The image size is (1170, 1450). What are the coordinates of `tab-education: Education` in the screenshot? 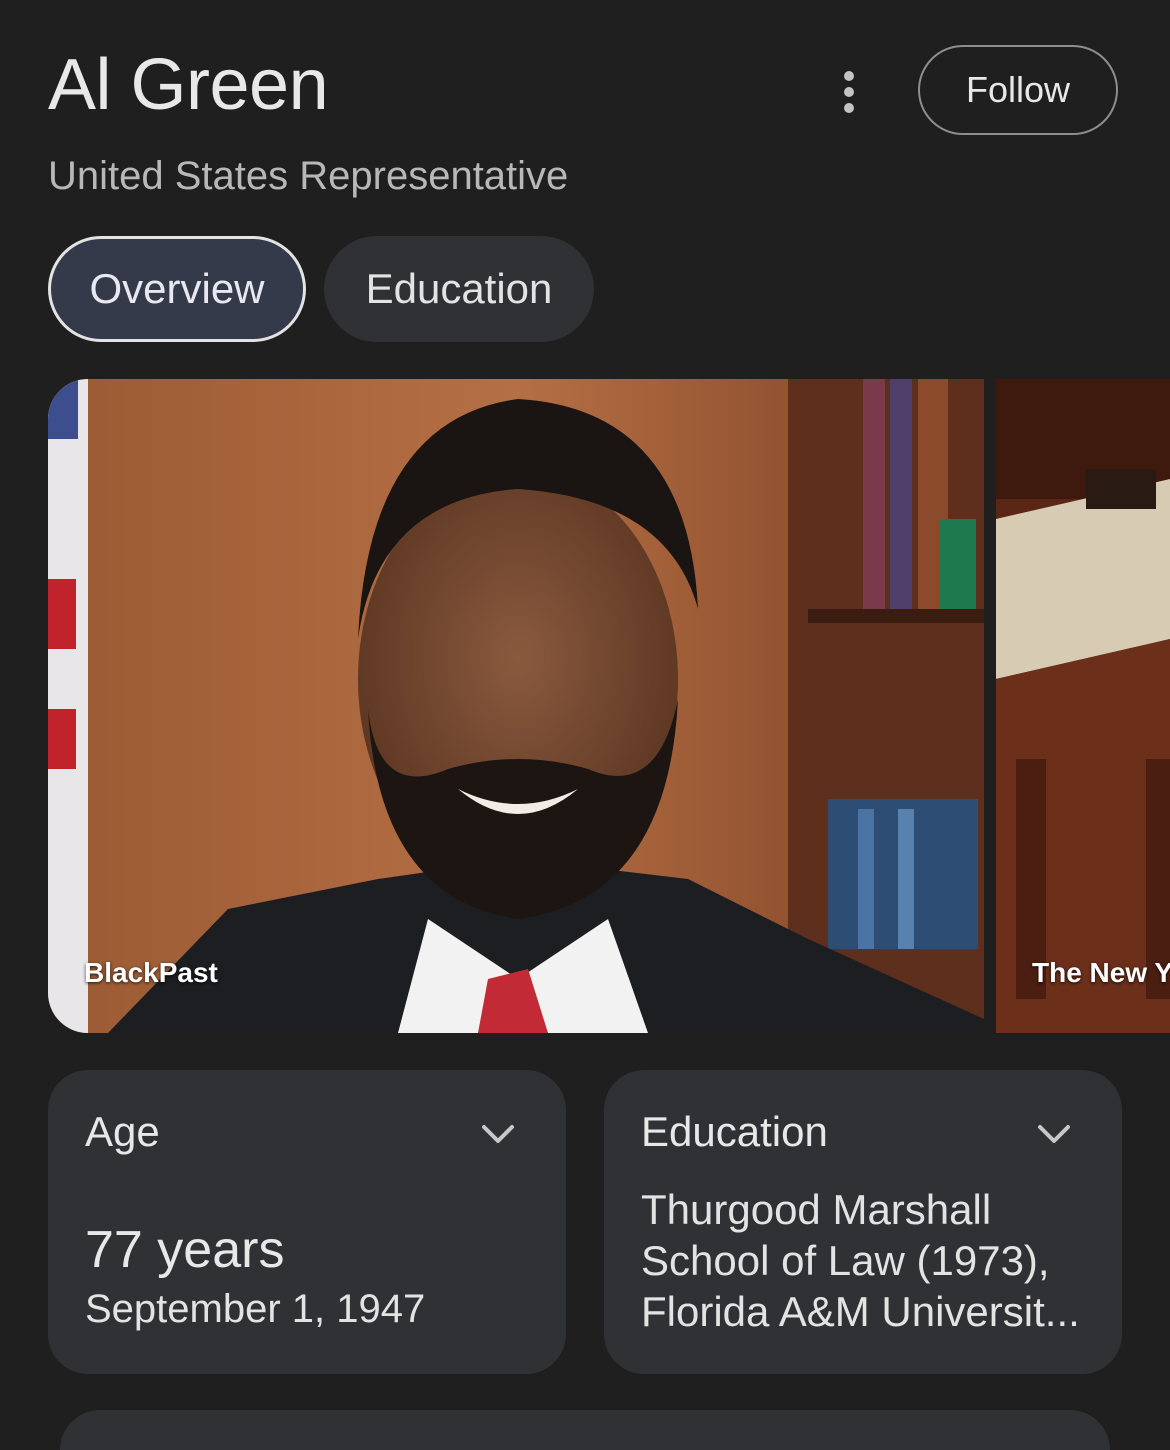 It's located at (459, 289).